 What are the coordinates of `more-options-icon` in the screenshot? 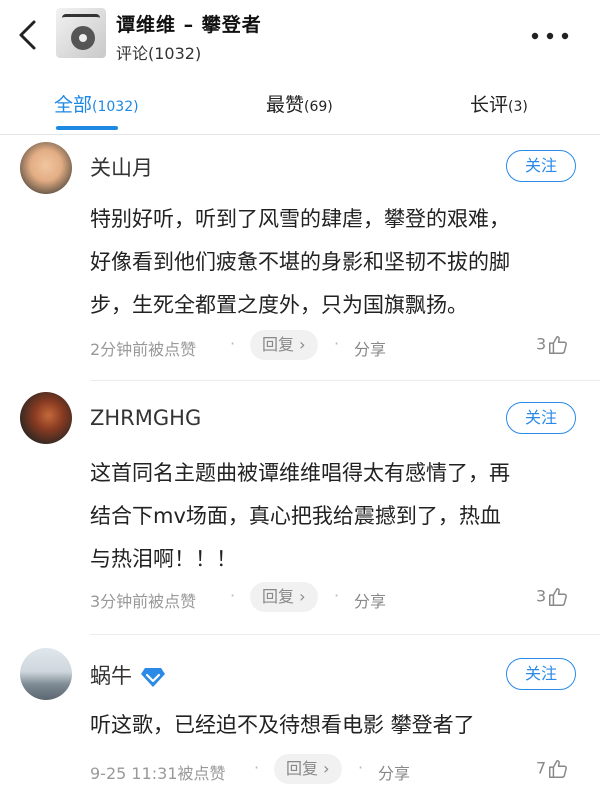 It's located at (550, 36).